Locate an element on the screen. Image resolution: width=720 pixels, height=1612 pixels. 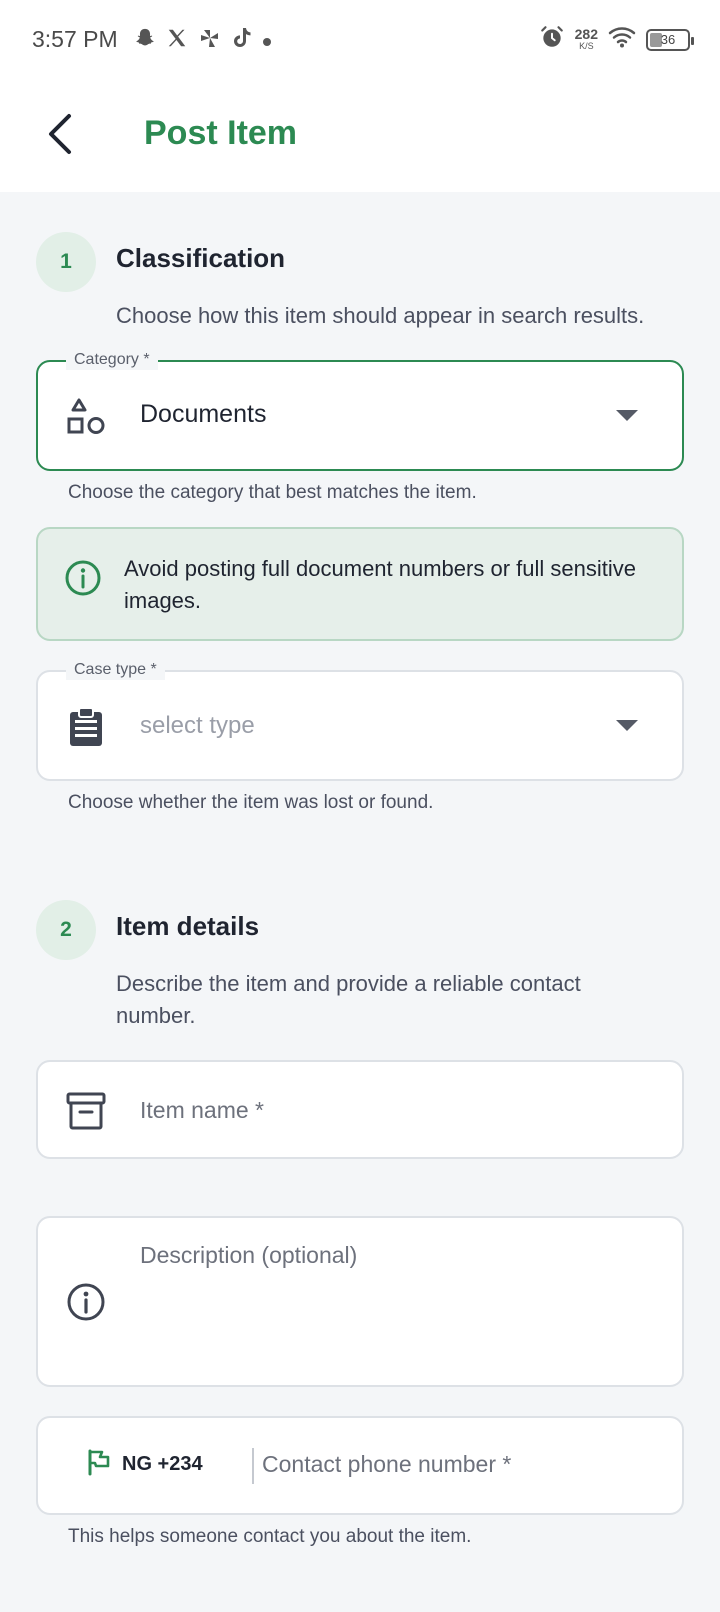
status-app-icons is located at coordinates (203, 41).